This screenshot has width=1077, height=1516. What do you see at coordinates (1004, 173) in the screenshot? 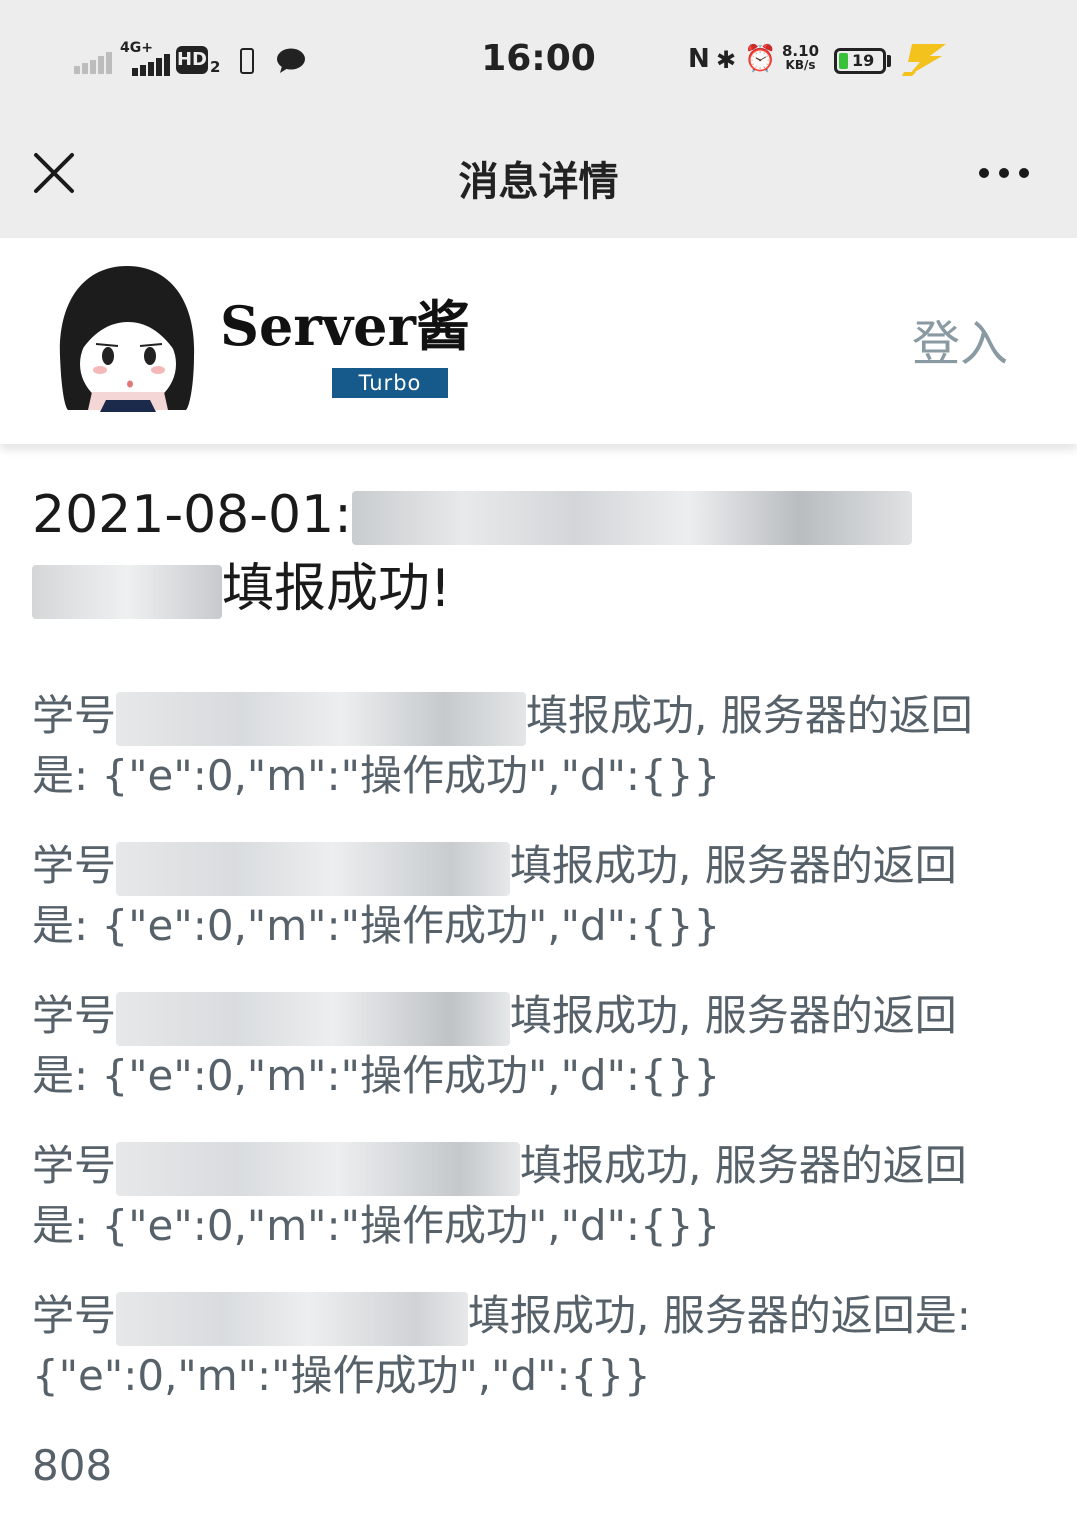
I see `more-icon` at bounding box center [1004, 173].